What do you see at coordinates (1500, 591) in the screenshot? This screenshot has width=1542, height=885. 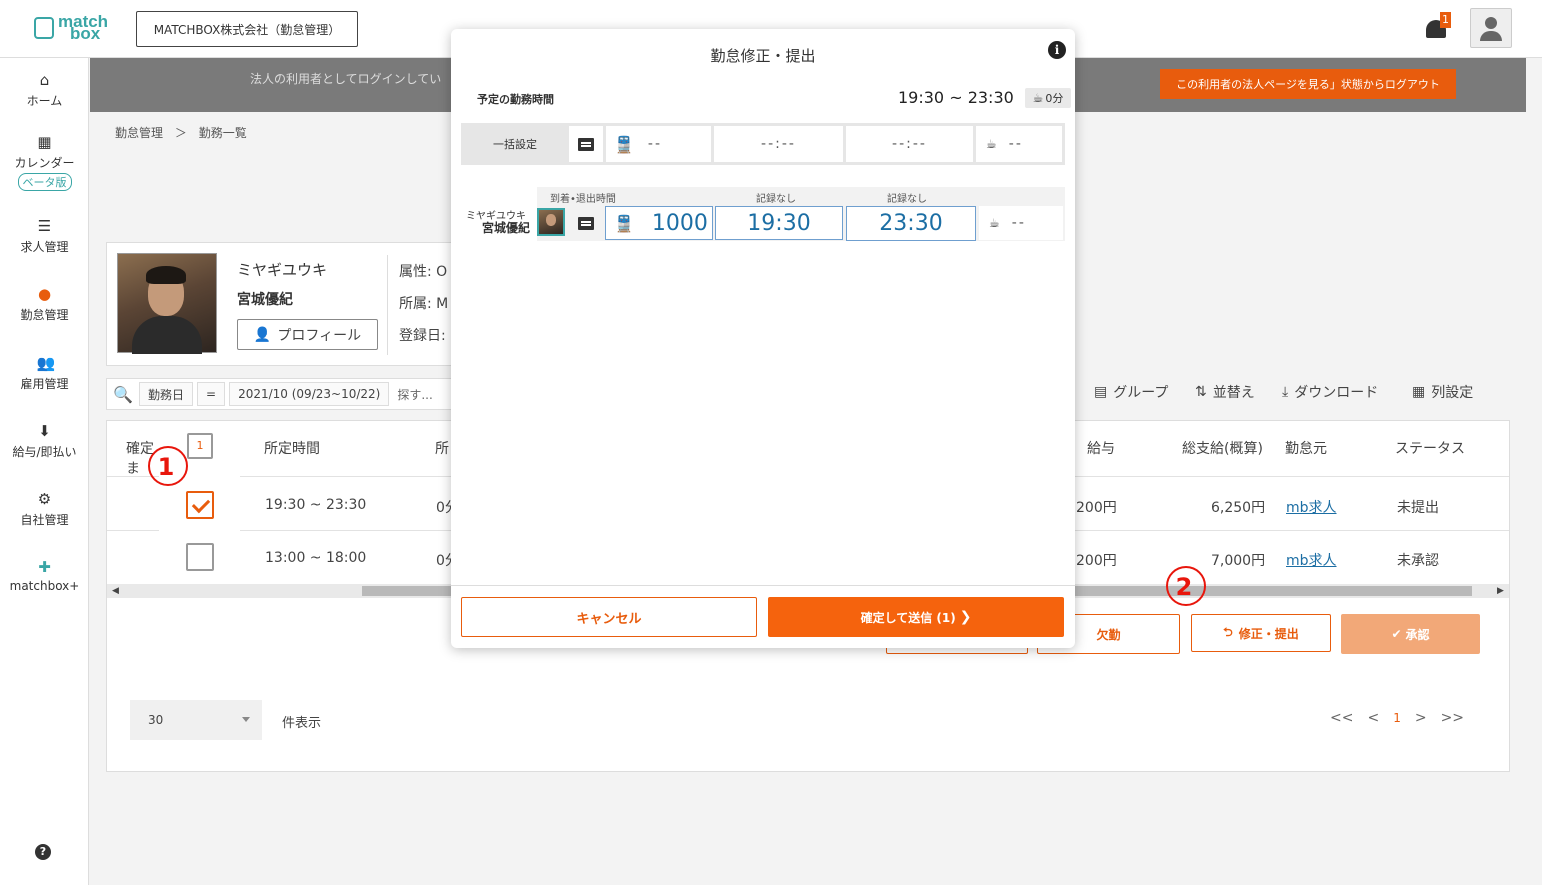 I see `scroll-right-icon: ▶` at bounding box center [1500, 591].